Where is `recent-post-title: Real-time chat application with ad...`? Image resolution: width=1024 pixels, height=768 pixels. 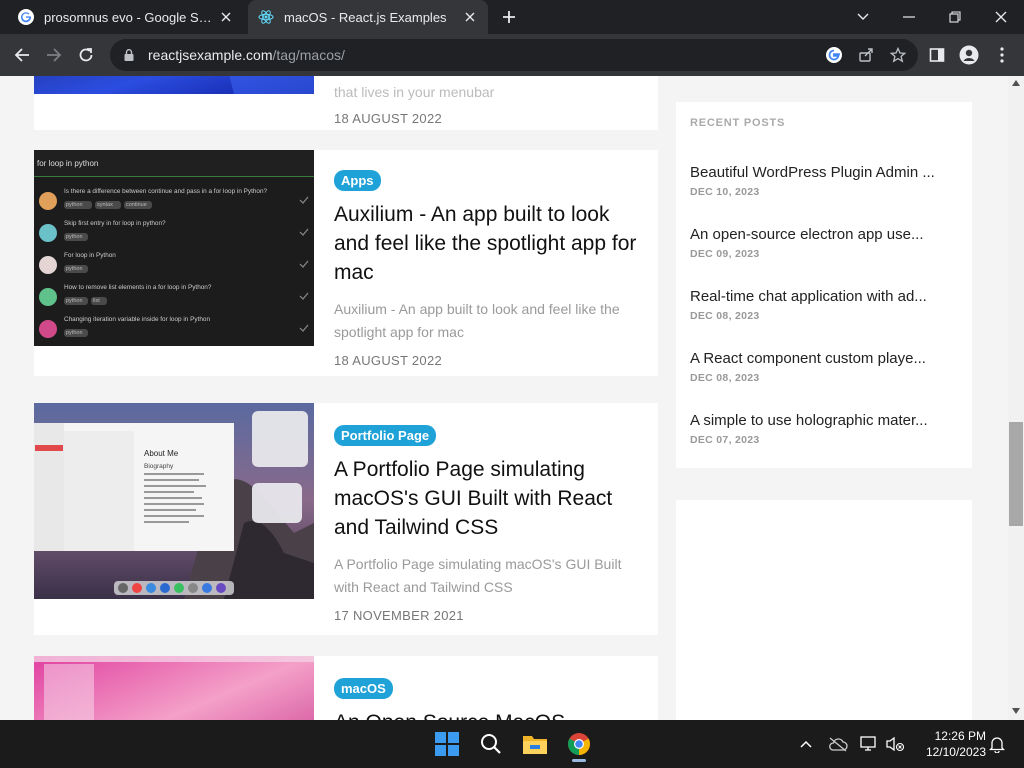 recent-post-title: Real-time chat application with ad... is located at coordinates (825, 296).